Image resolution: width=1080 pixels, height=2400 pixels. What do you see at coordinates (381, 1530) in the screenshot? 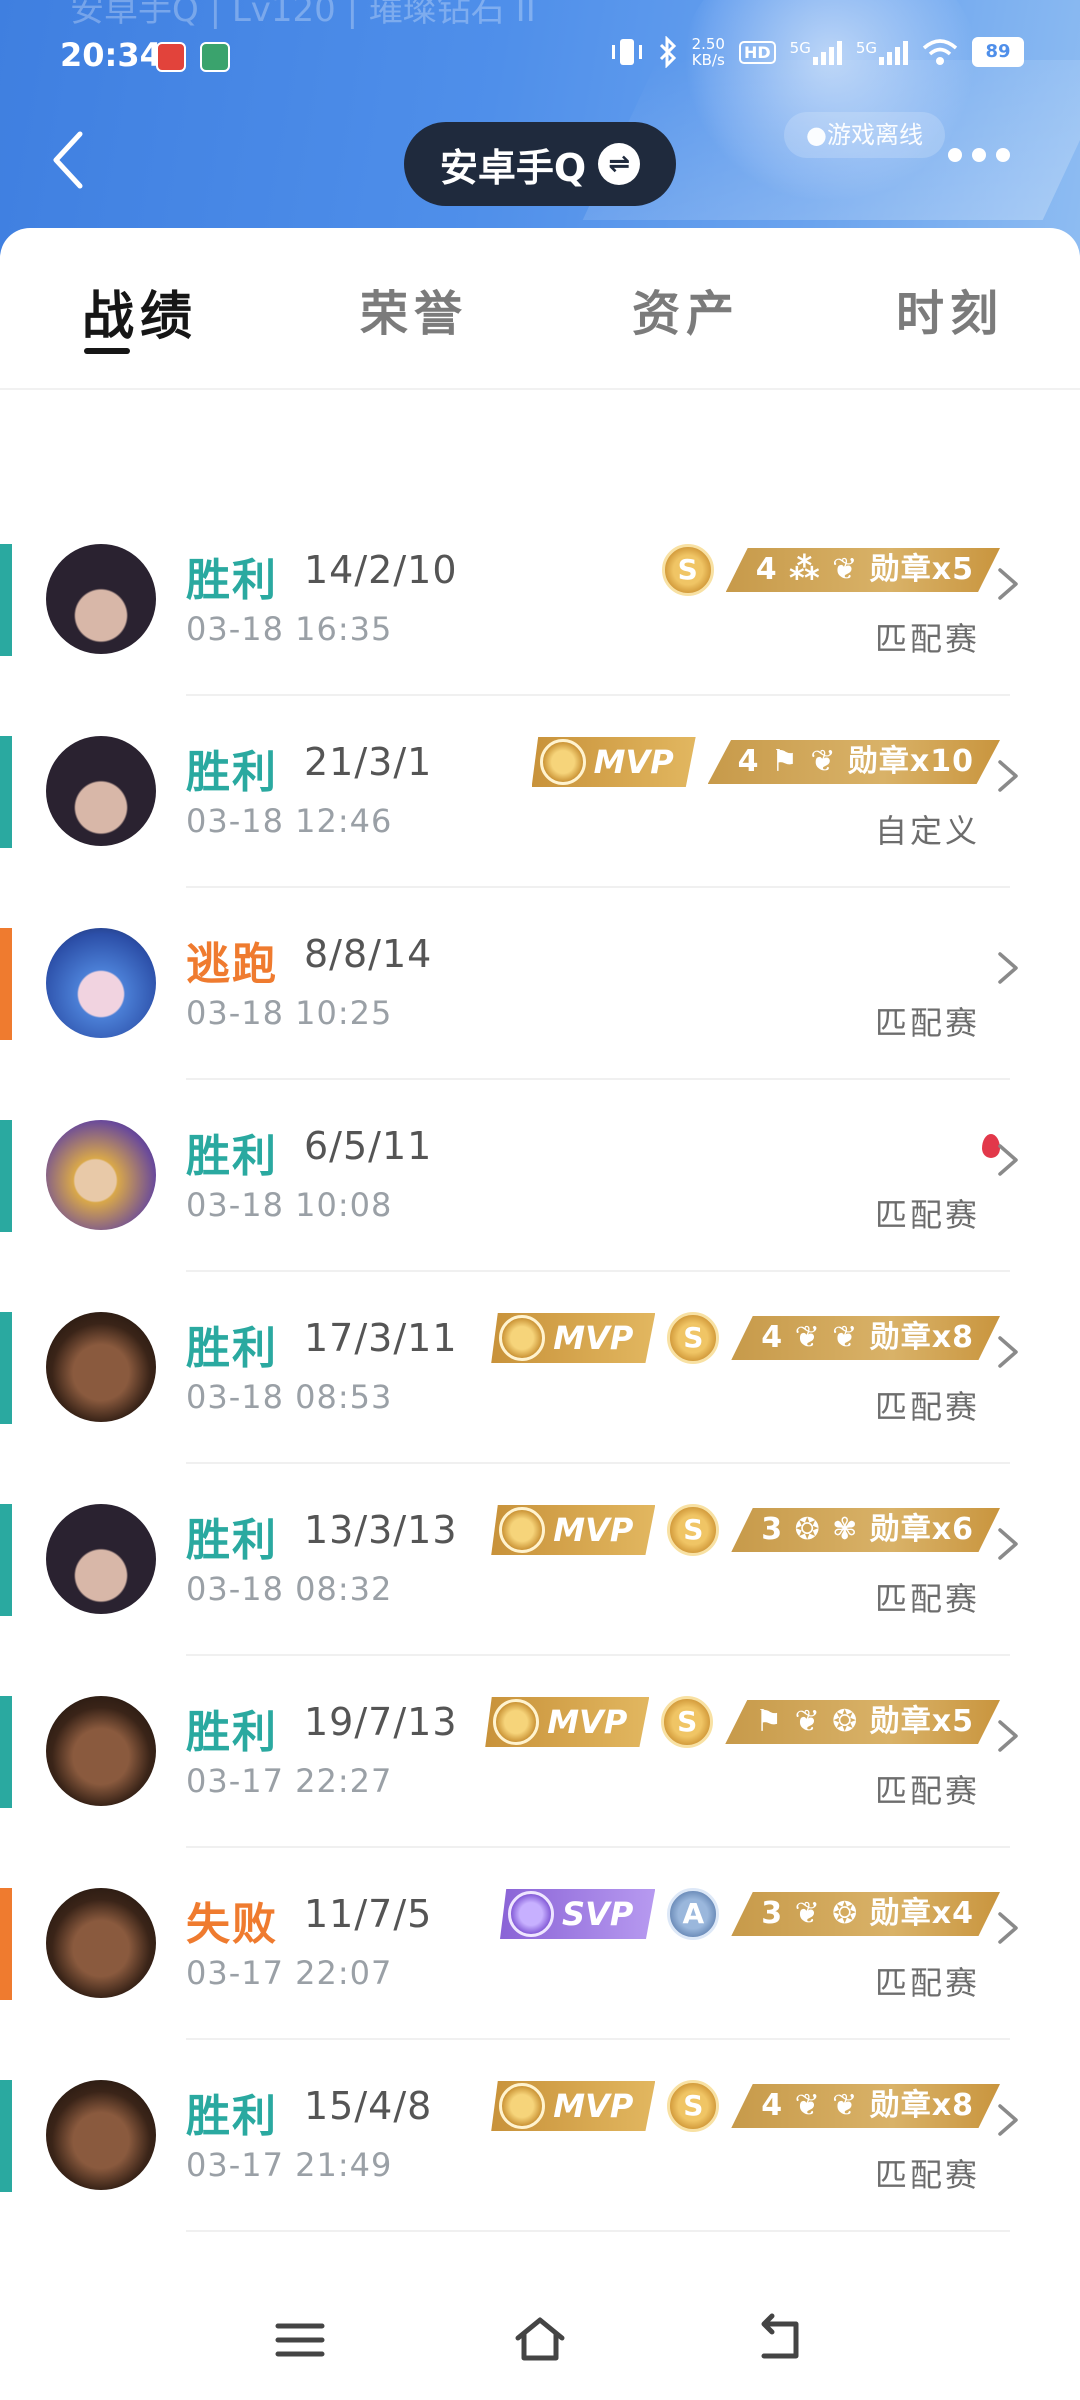
I see `match-kda: 13/3/13` at bounding box center [381, 1530].